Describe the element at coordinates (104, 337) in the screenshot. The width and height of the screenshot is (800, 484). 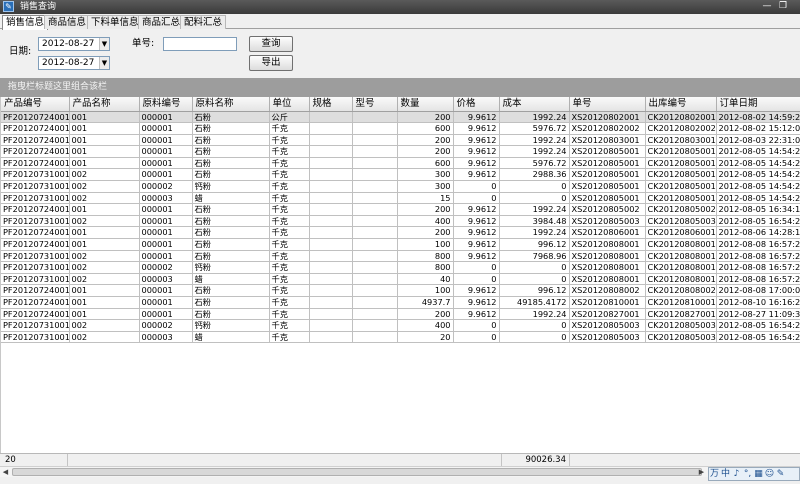
I see `cell-product-name: 002` at that location.